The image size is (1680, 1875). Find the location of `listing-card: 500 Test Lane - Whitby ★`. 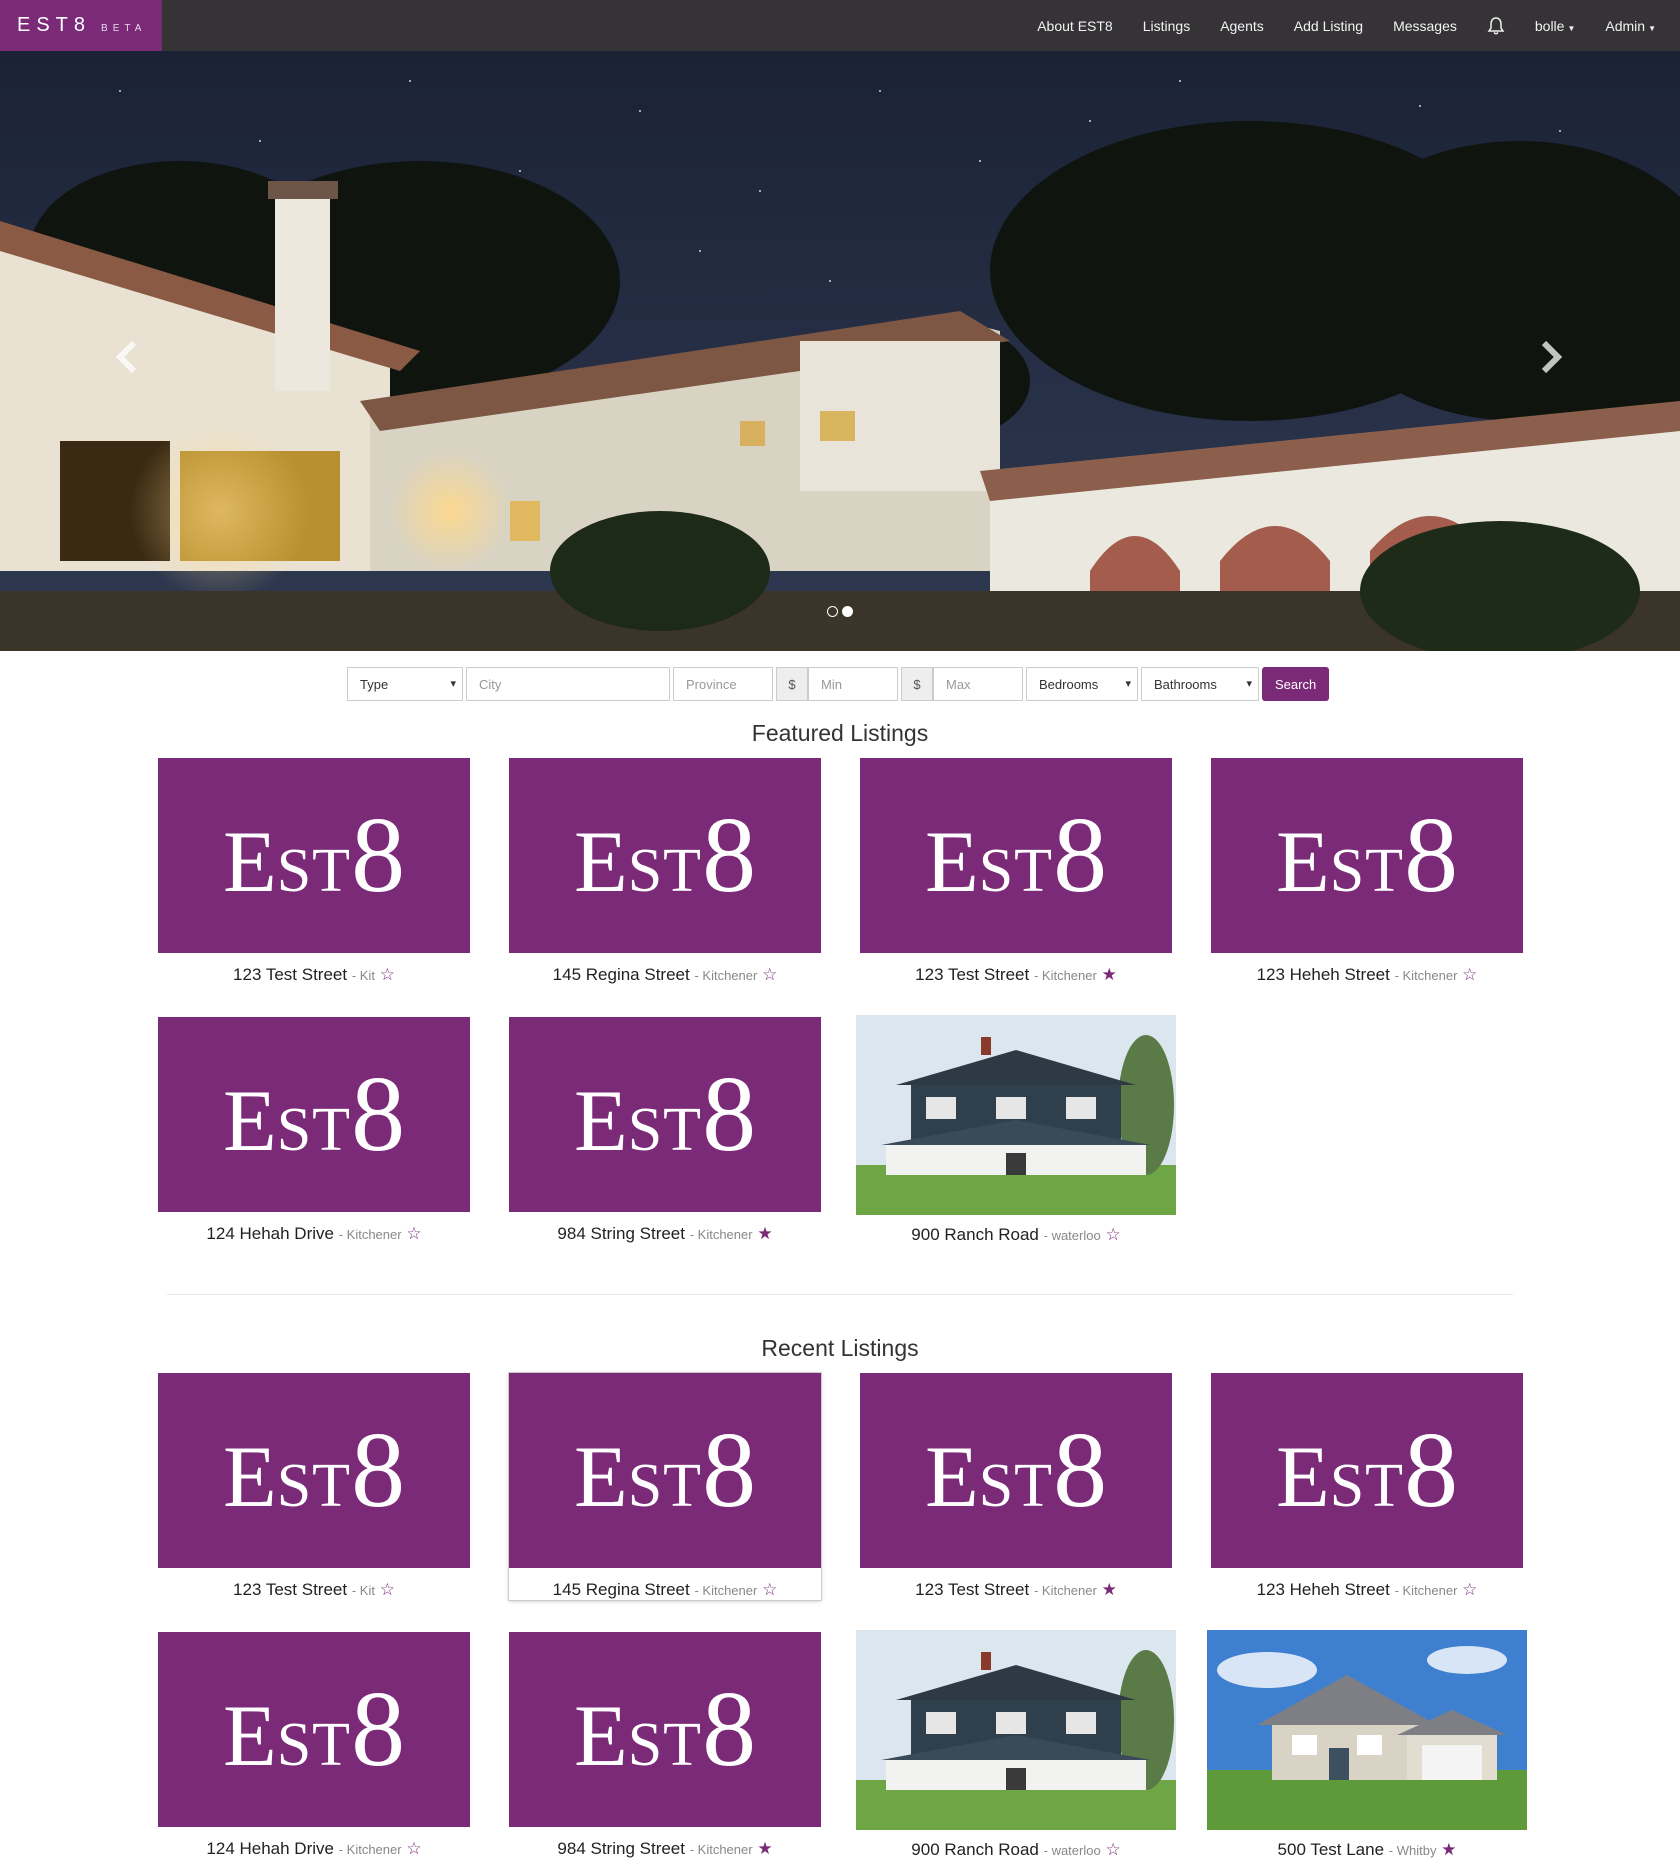

listing-card: 500 Test Lane - Whitby ★ is located at coordinates (1367, 1745).